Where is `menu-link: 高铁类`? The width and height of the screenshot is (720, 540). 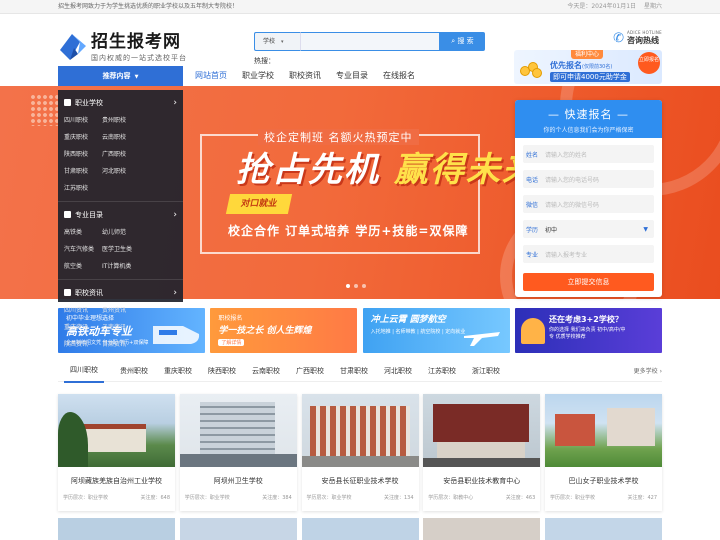 menu-link: 高铁类 is located at coordinates (83, 232).